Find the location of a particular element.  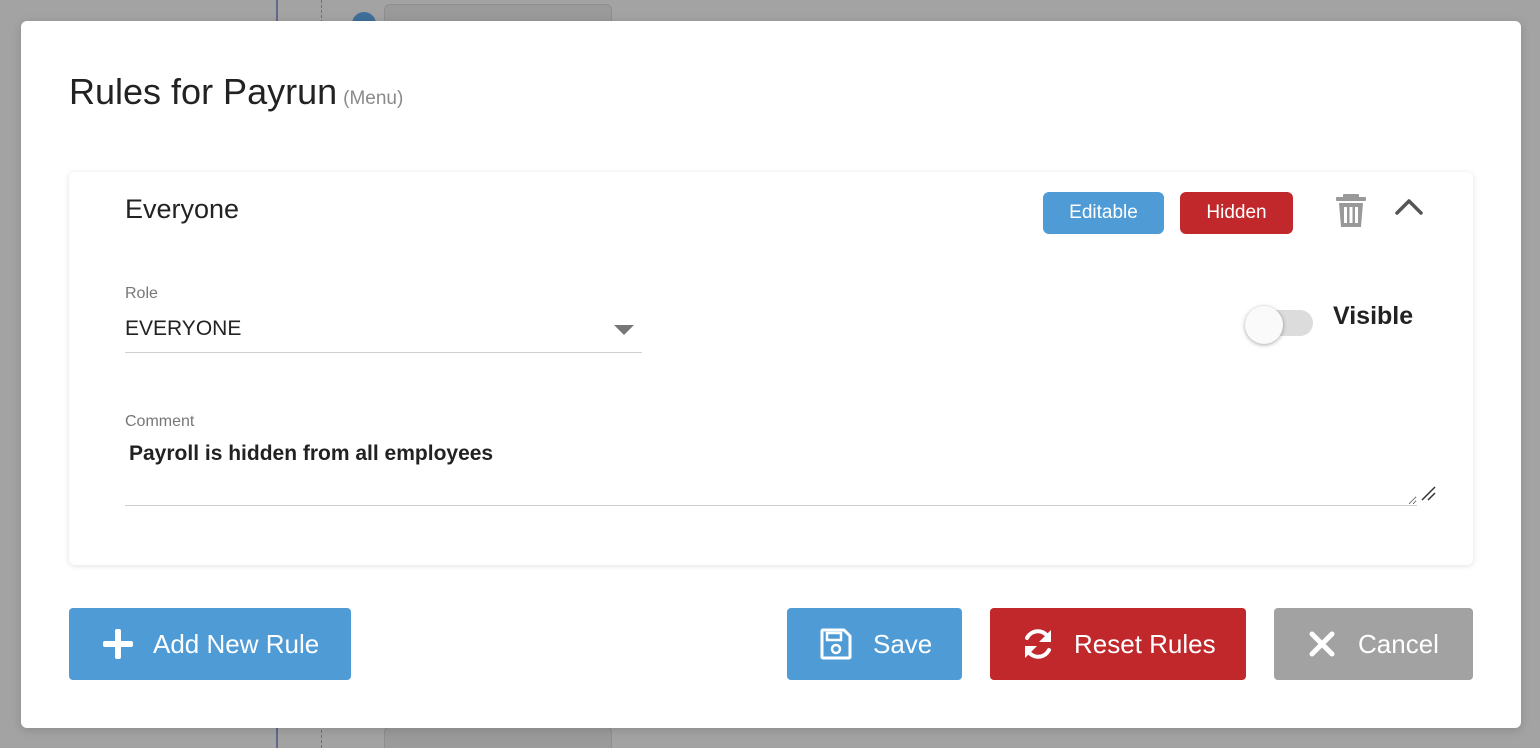

comment-textarea: Payroll is hidden from all employees is located at coordinates (771, 472).